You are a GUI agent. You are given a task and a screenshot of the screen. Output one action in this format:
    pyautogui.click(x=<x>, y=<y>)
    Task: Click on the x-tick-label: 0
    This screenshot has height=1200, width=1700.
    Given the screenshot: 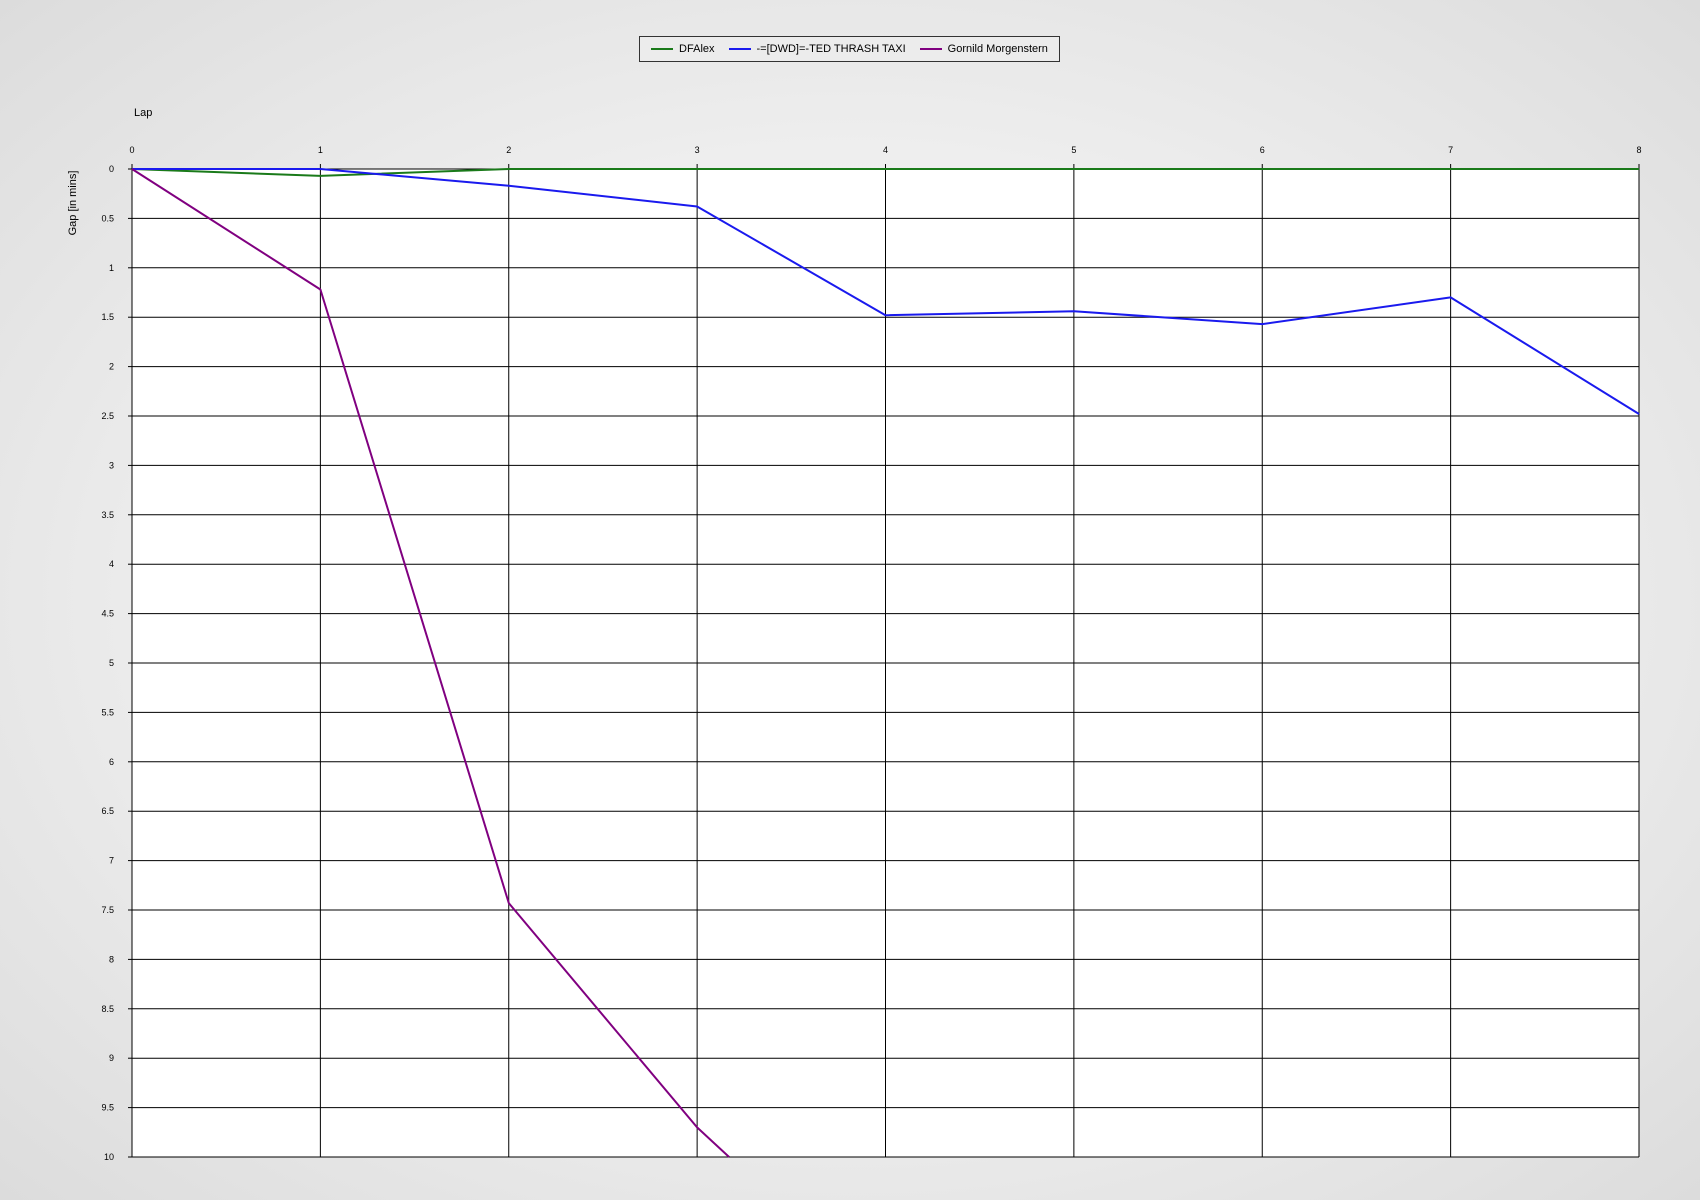 What is the action you would take?
    pyautogui.click(x=131, y=150)
    